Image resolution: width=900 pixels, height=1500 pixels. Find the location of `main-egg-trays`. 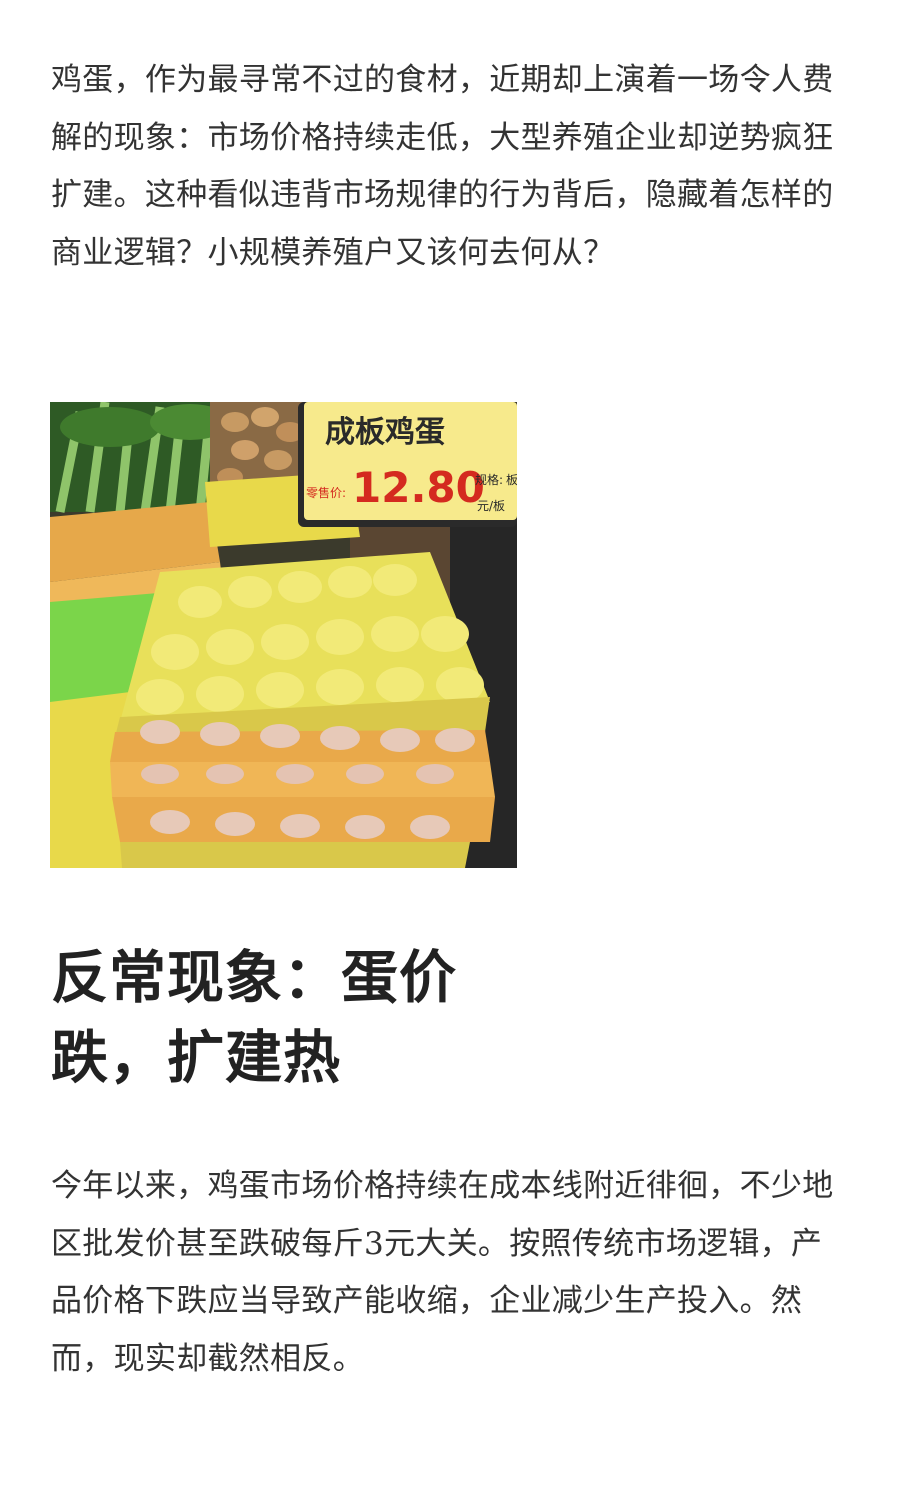

main-egg-trays is located at coordinates (302, 710).